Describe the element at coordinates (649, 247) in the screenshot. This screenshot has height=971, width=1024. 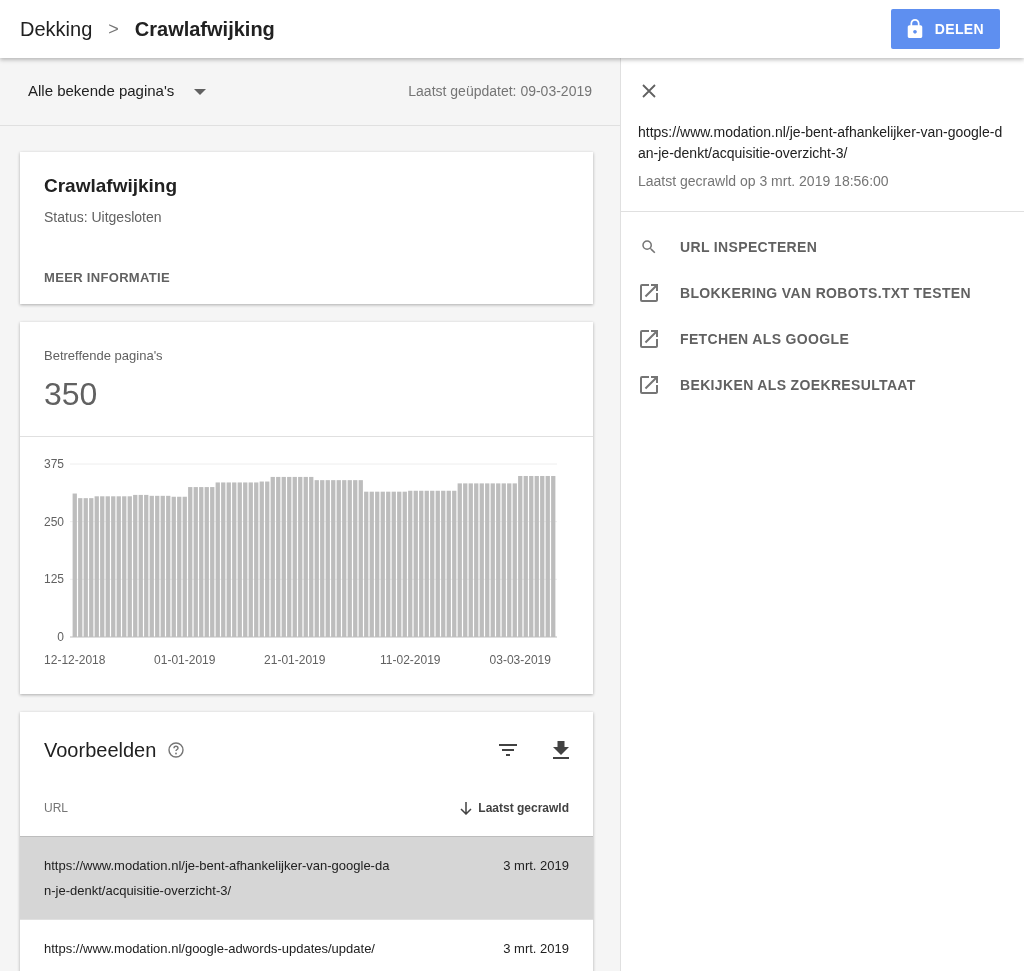
I see `search-icon` at that location.